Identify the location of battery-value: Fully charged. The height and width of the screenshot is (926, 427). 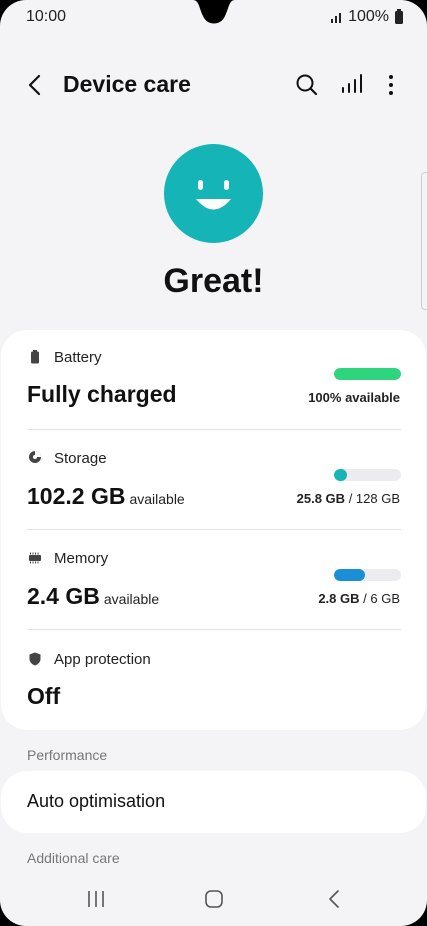
(102, 394).